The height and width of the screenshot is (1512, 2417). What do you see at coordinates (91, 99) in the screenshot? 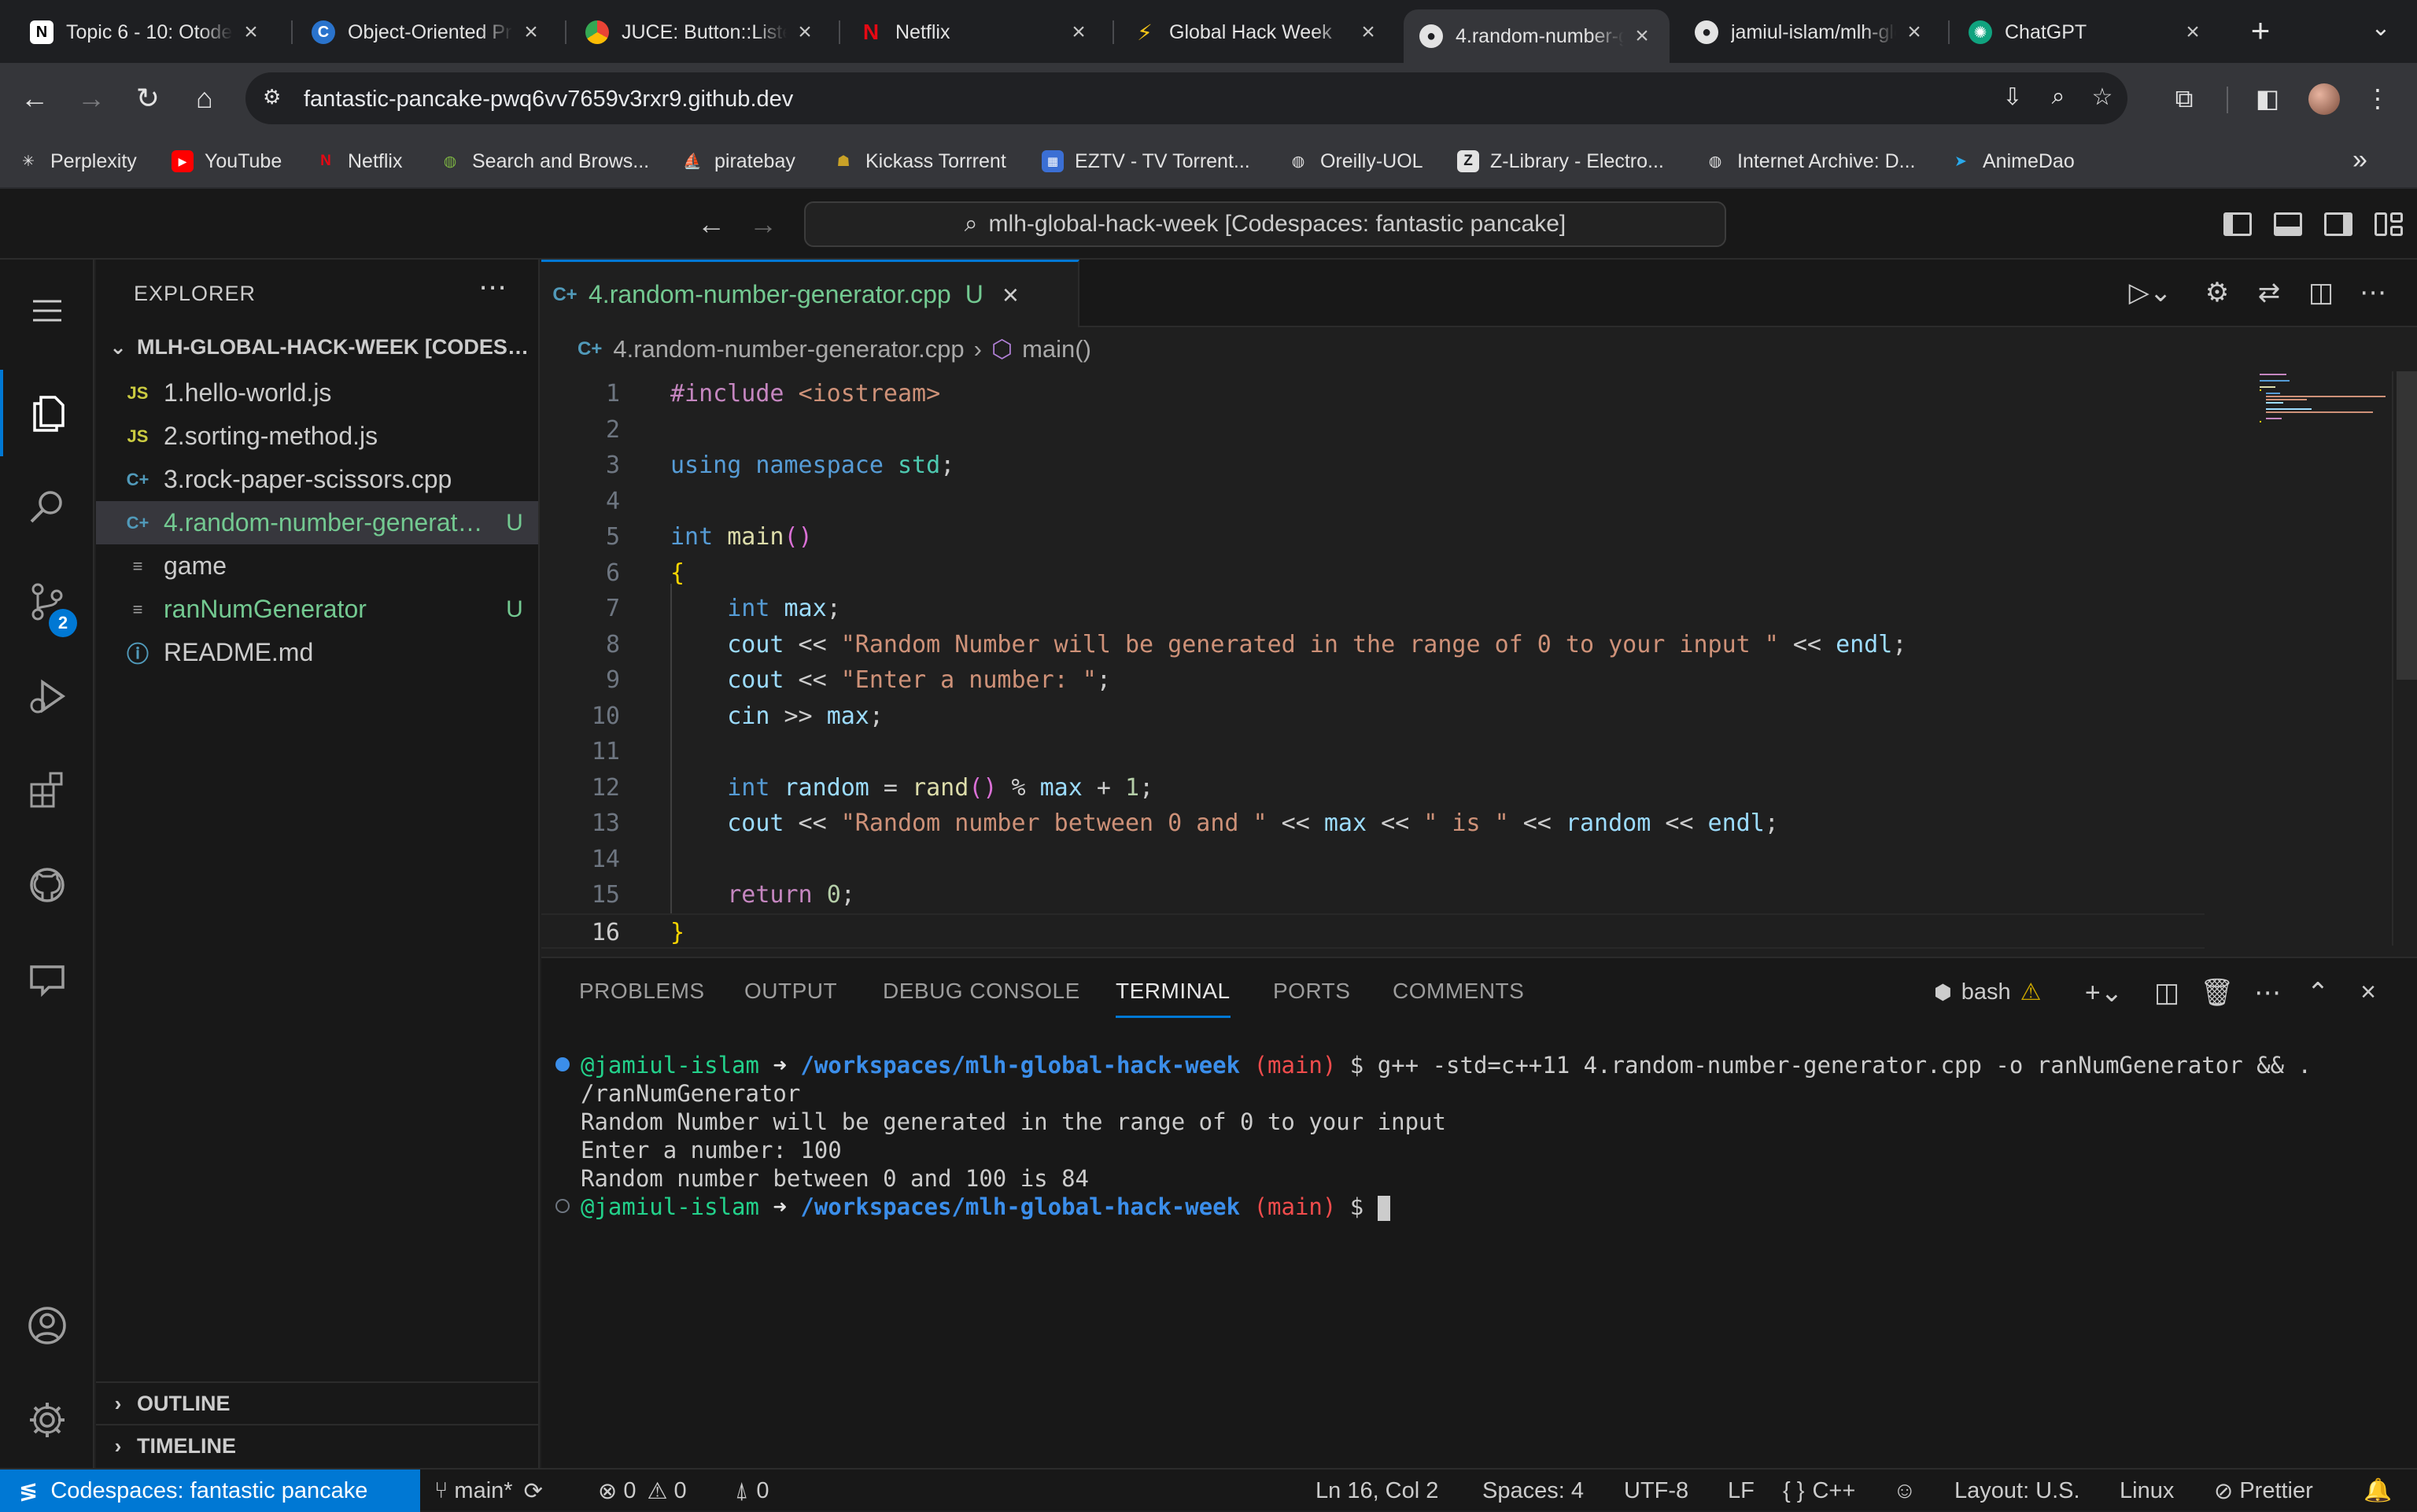
I see `forward-icon: →` at bounding box center [91, 99].